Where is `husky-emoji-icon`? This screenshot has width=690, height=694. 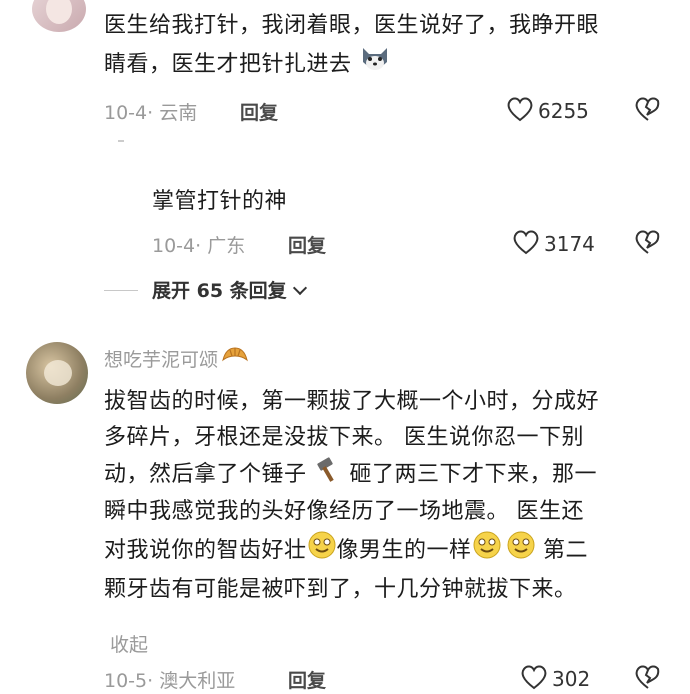 husky-emoji-icon is located at coordinates (375, 65).